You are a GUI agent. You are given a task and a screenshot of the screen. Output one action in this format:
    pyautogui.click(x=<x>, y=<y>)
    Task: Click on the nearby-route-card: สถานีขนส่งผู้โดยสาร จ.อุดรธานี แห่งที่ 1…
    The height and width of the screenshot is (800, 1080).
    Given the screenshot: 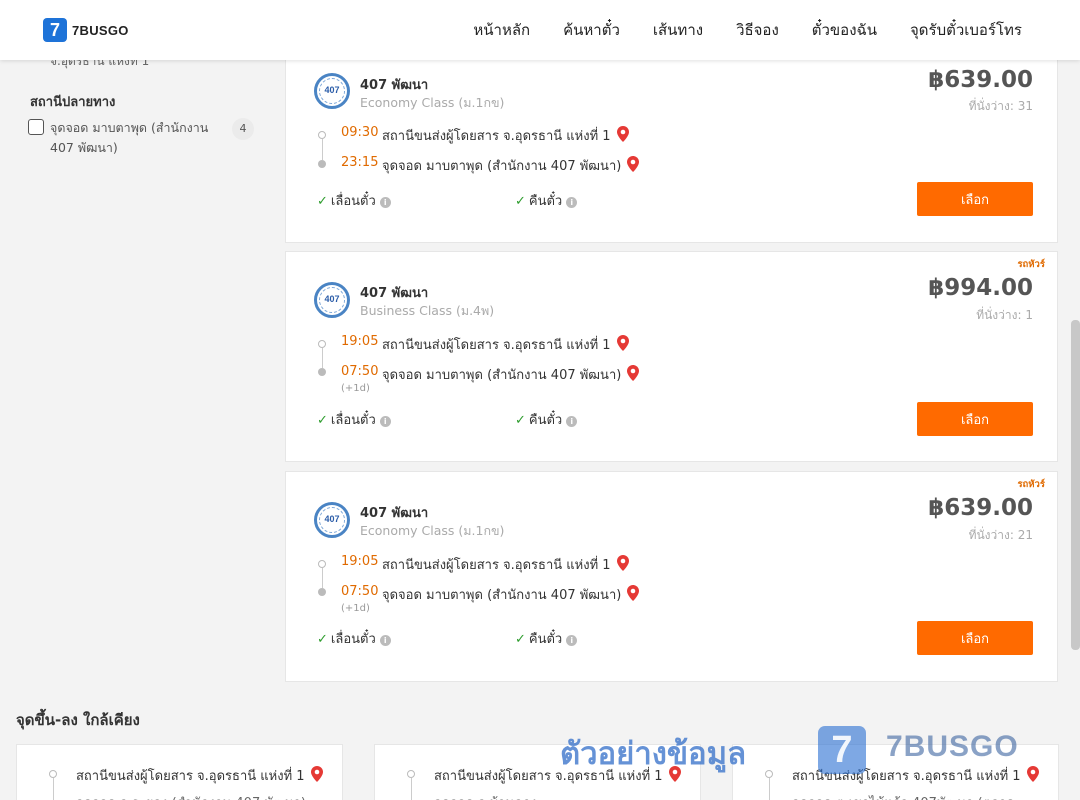 What is the action you would take?
    pyautogui.click(x=179, y=772)
    